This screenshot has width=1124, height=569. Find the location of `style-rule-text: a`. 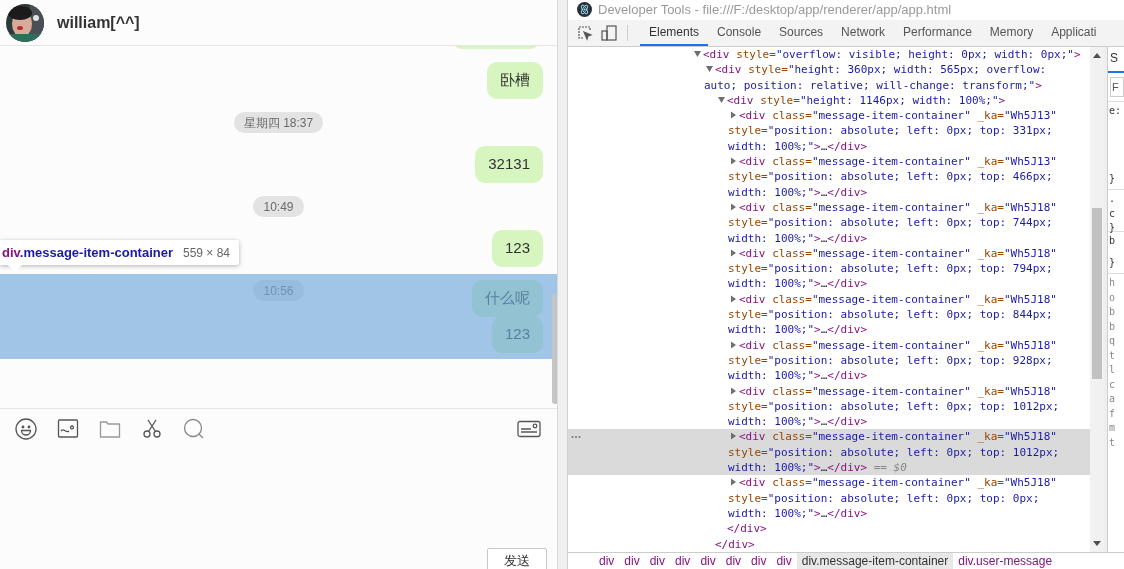

style-rule-text: a is located at coordinates (1113, 399).